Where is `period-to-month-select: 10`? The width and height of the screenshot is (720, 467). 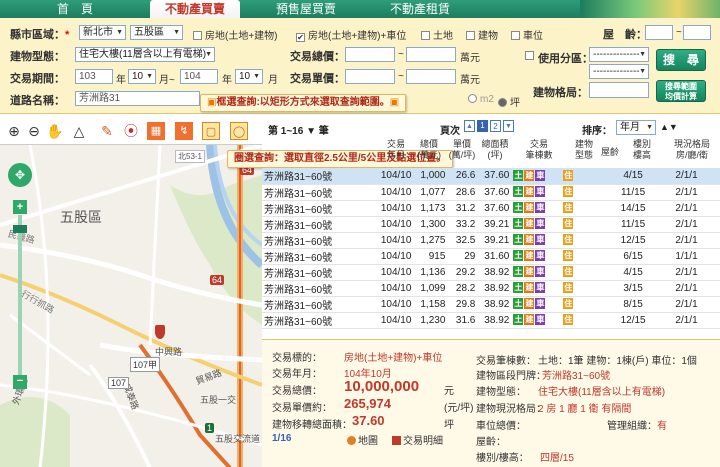
period-to-month-select: 10 is located at coordinates (249, 76).